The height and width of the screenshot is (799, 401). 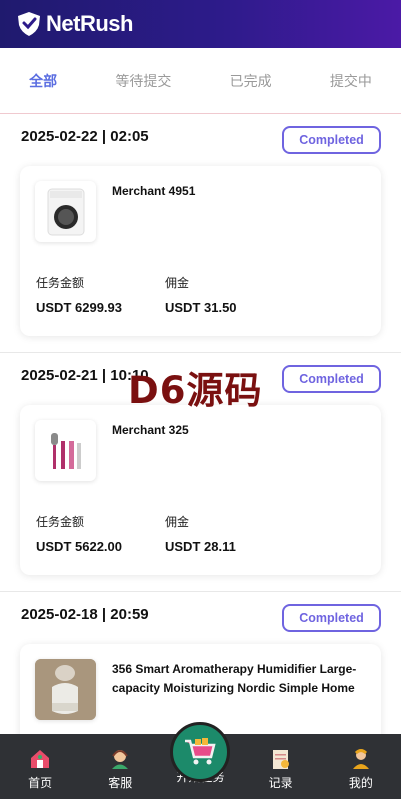 I want to click on start-task-button, so click(x=200, y=752).